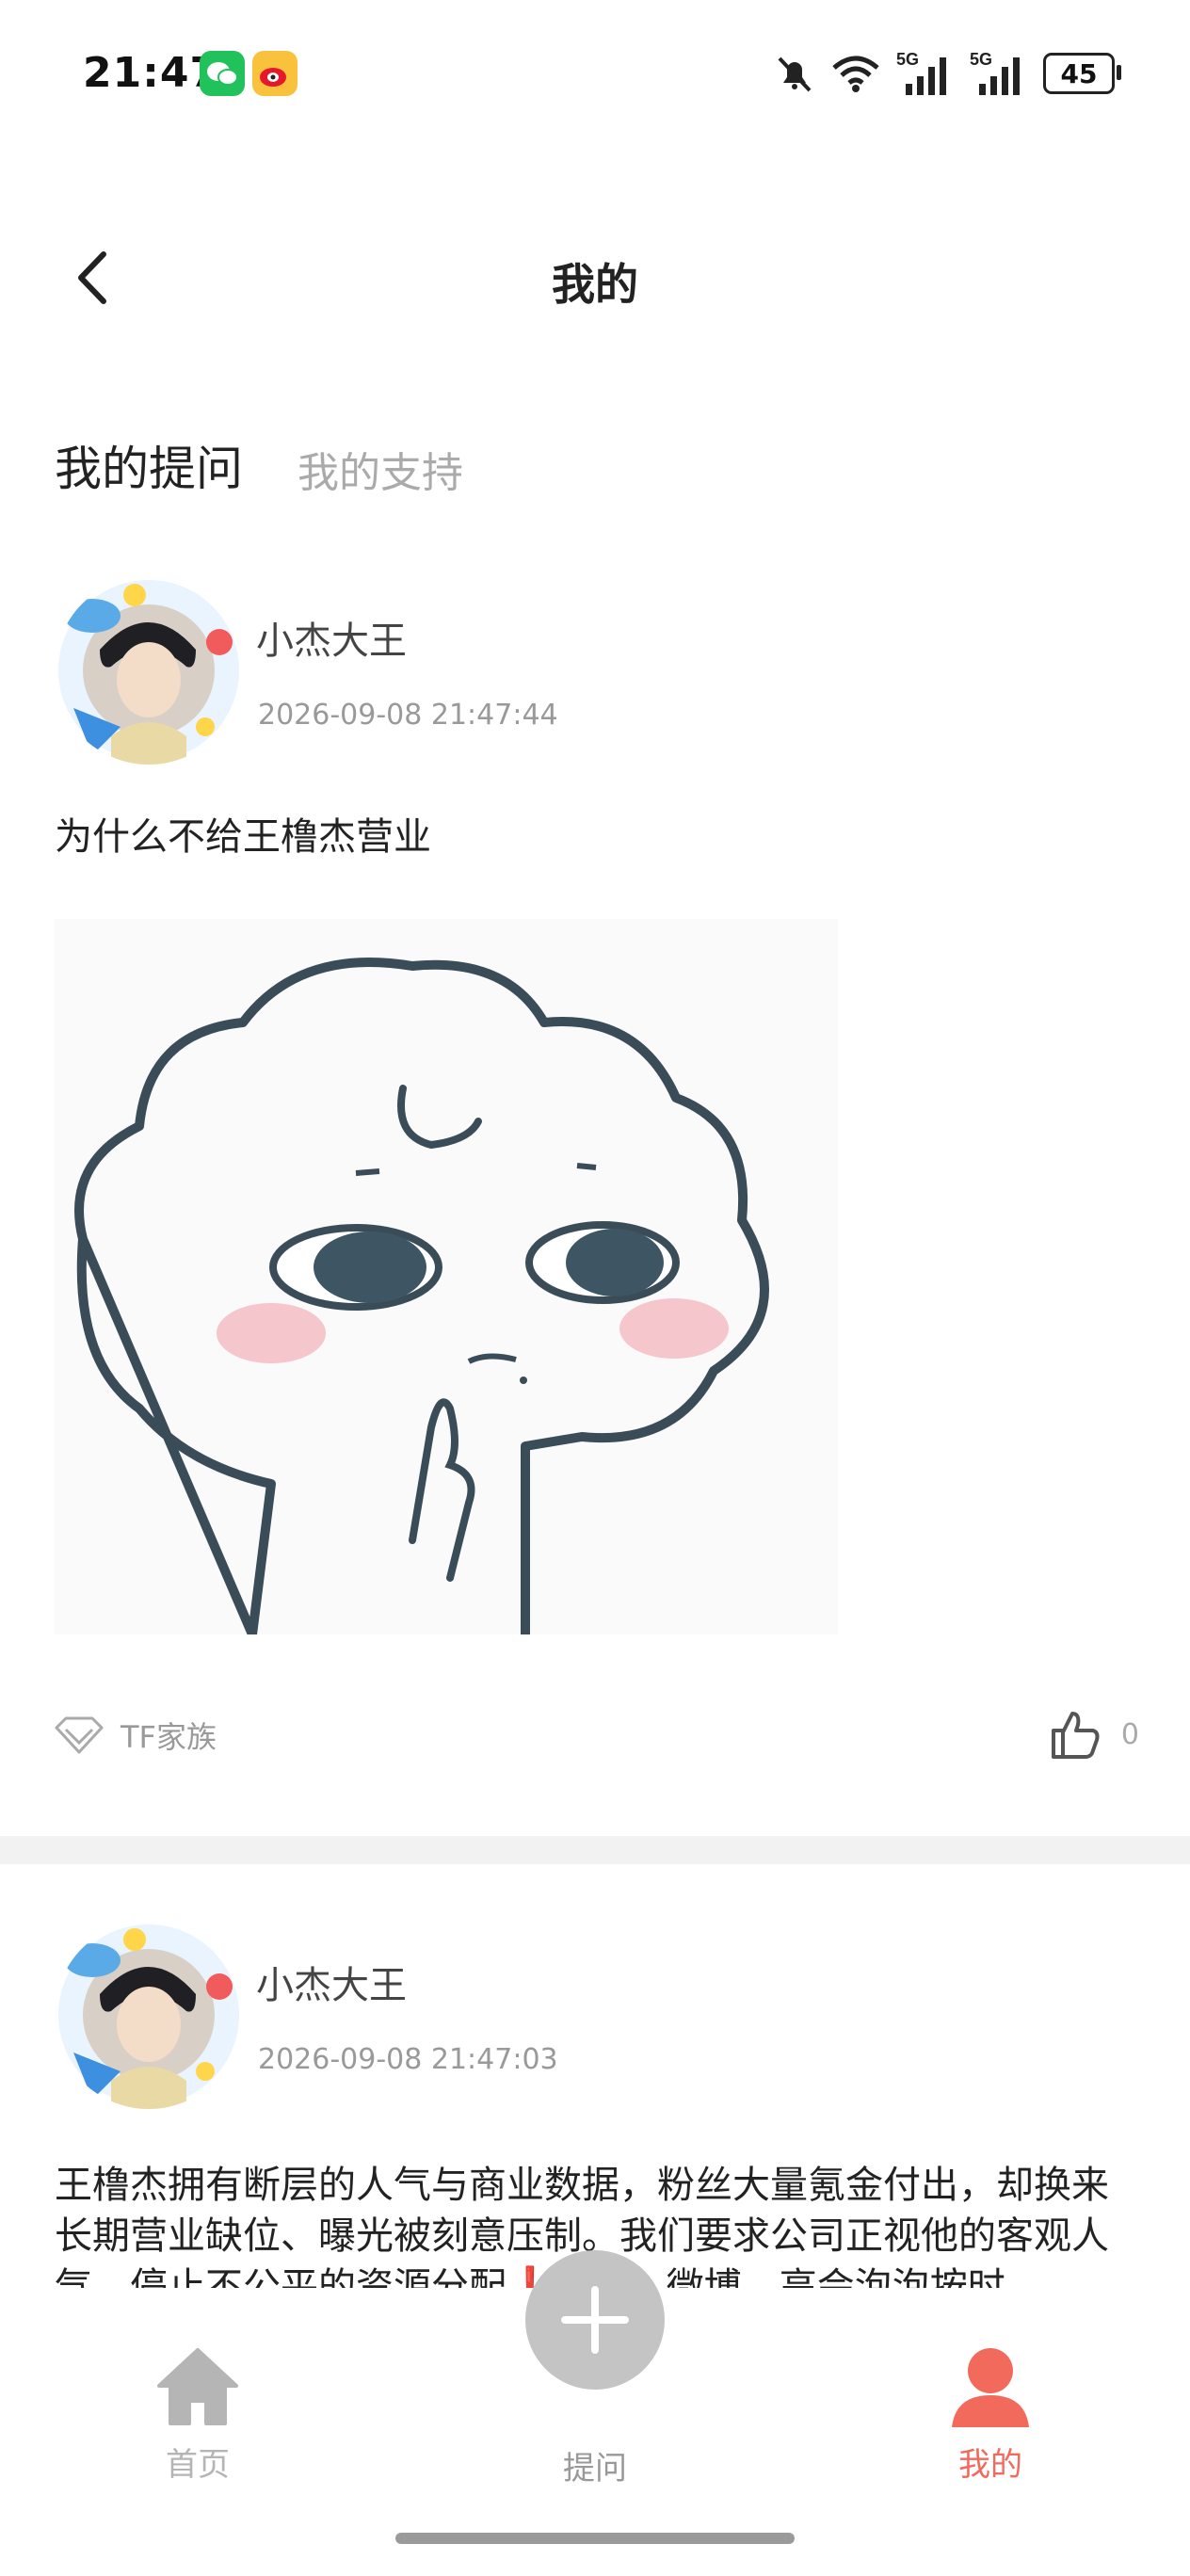  I want to click on like-count: 0, so click(1129, 1734).